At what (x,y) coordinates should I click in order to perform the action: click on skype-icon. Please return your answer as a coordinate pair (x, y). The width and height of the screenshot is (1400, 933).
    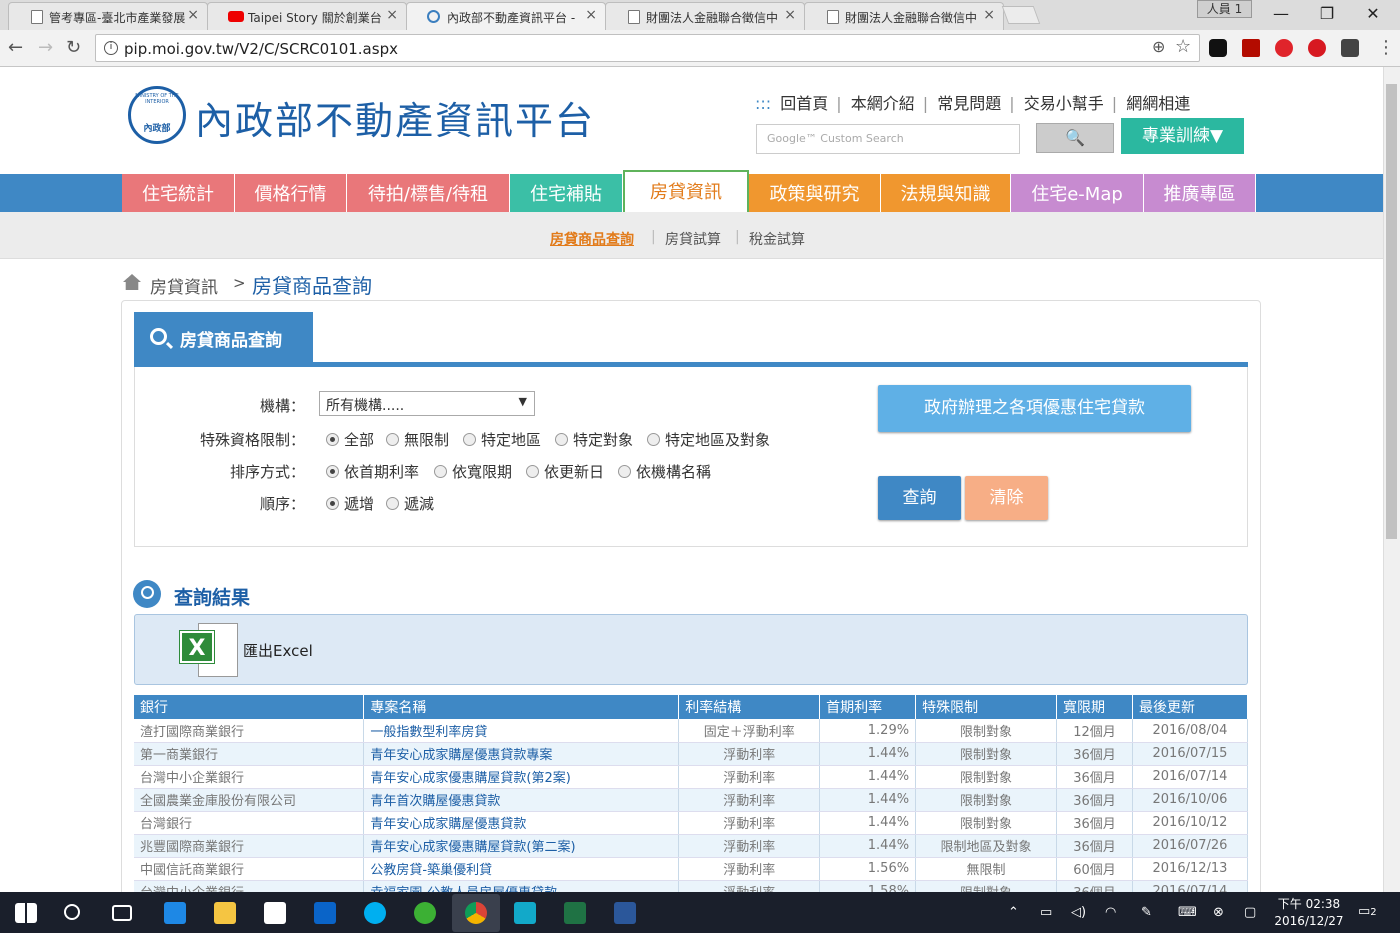
    Looking at the image, I should click on (375, 913).